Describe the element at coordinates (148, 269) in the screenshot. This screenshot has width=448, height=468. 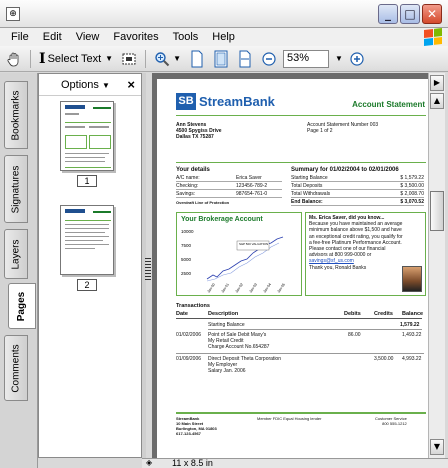
I see `splitter-grip-icon` at that location.